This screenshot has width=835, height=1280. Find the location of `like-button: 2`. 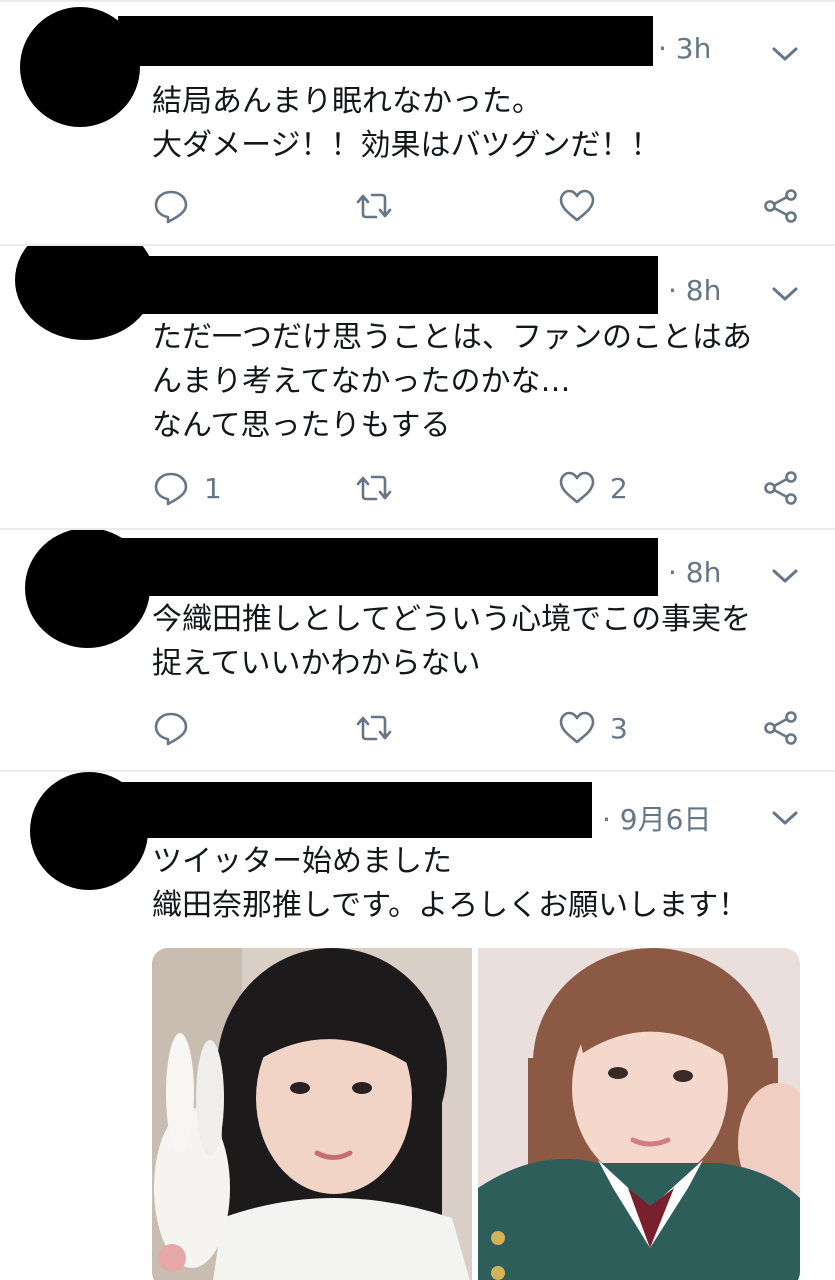

like-button: 2 is located at coordinates (593, 488).